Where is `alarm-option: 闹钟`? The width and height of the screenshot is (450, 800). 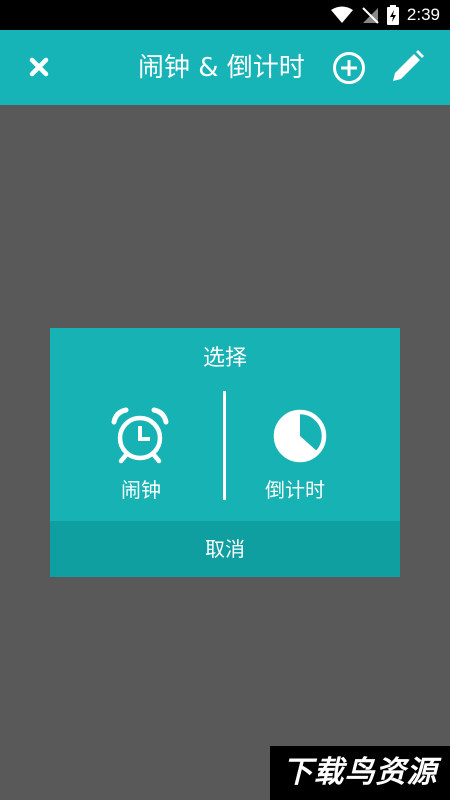 alarm-option: 闹钟 is located at coordinates (137, 460).